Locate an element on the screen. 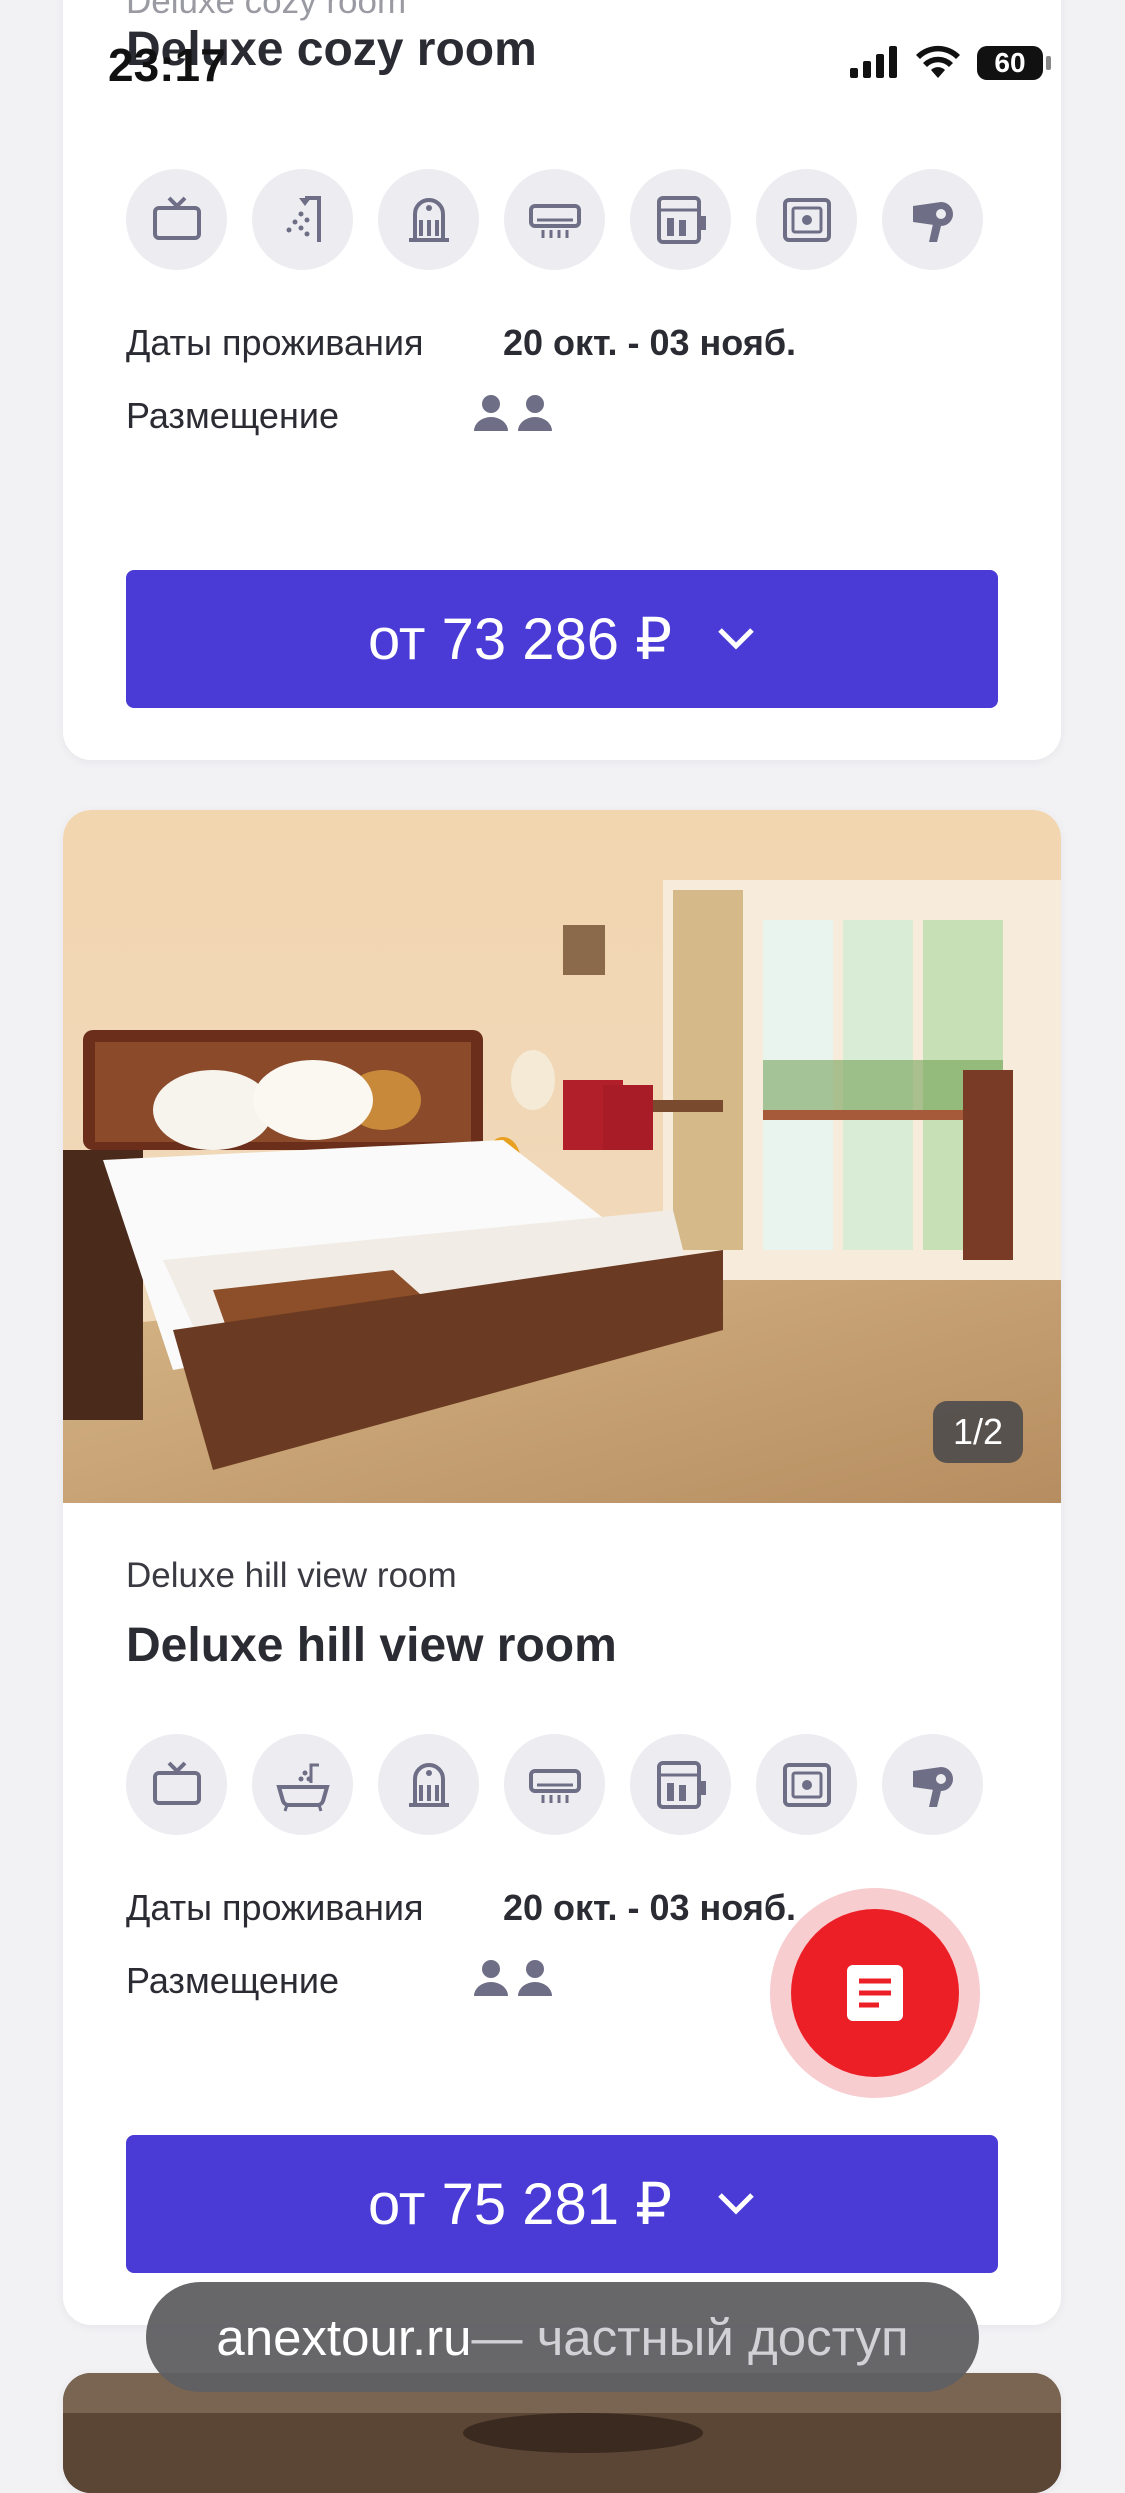 The height and width of the screenshot is (2493, 1125). private-access-toast: anextour.ru — частный доступ is located at coordinates (562, 2337).